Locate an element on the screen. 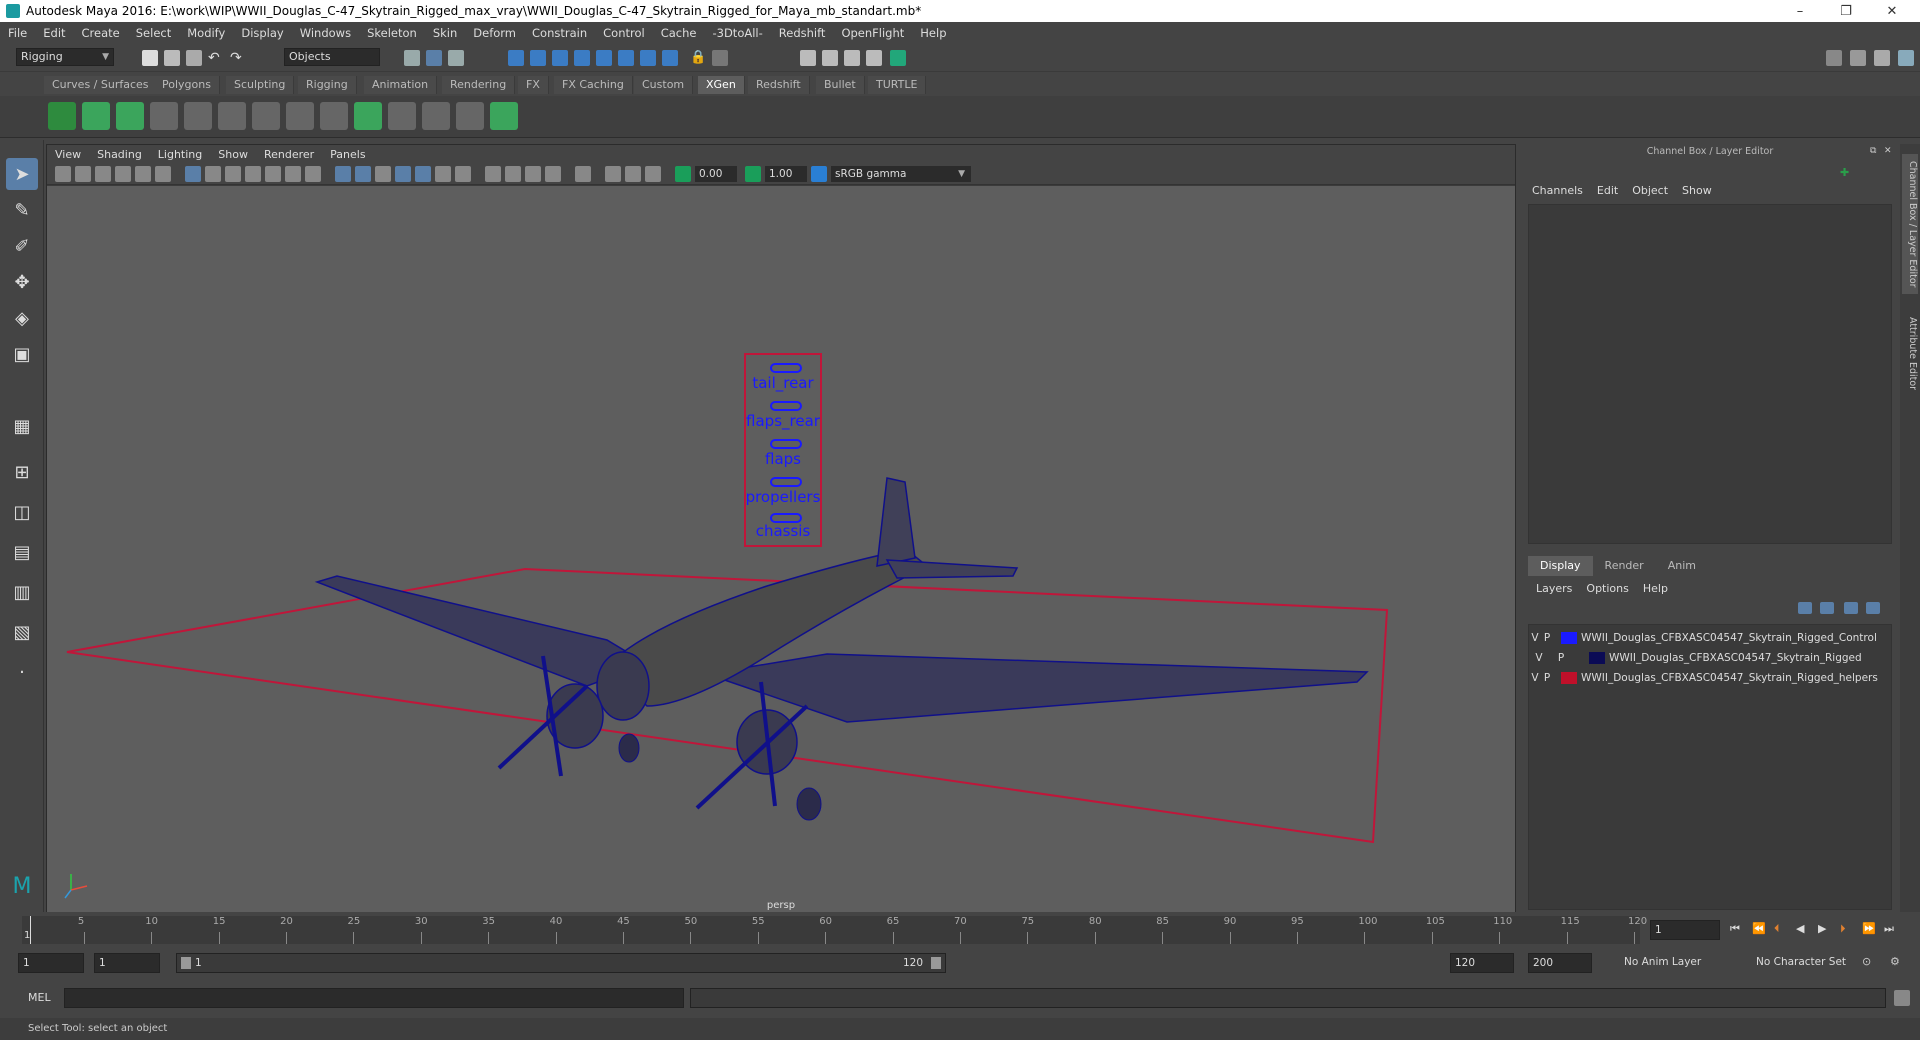 The height and width of the screenshot is (1040, 1920). animation-start-field: 1 is located at coordinates (51, 963).